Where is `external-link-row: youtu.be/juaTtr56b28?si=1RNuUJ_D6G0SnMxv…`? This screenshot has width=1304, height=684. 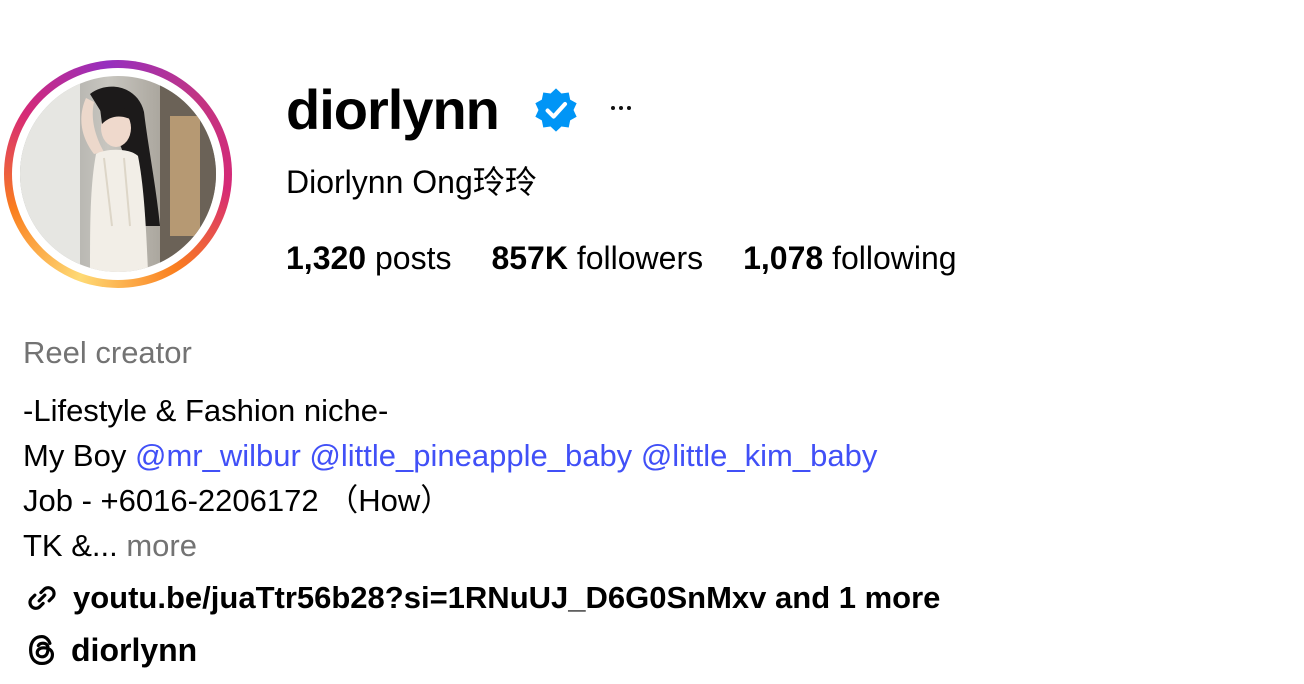 external-link-row: youtu.be/juaTtr56b28?si=1RNuUJ_D6G0SnMxv… is located at coordinates (481, 598).